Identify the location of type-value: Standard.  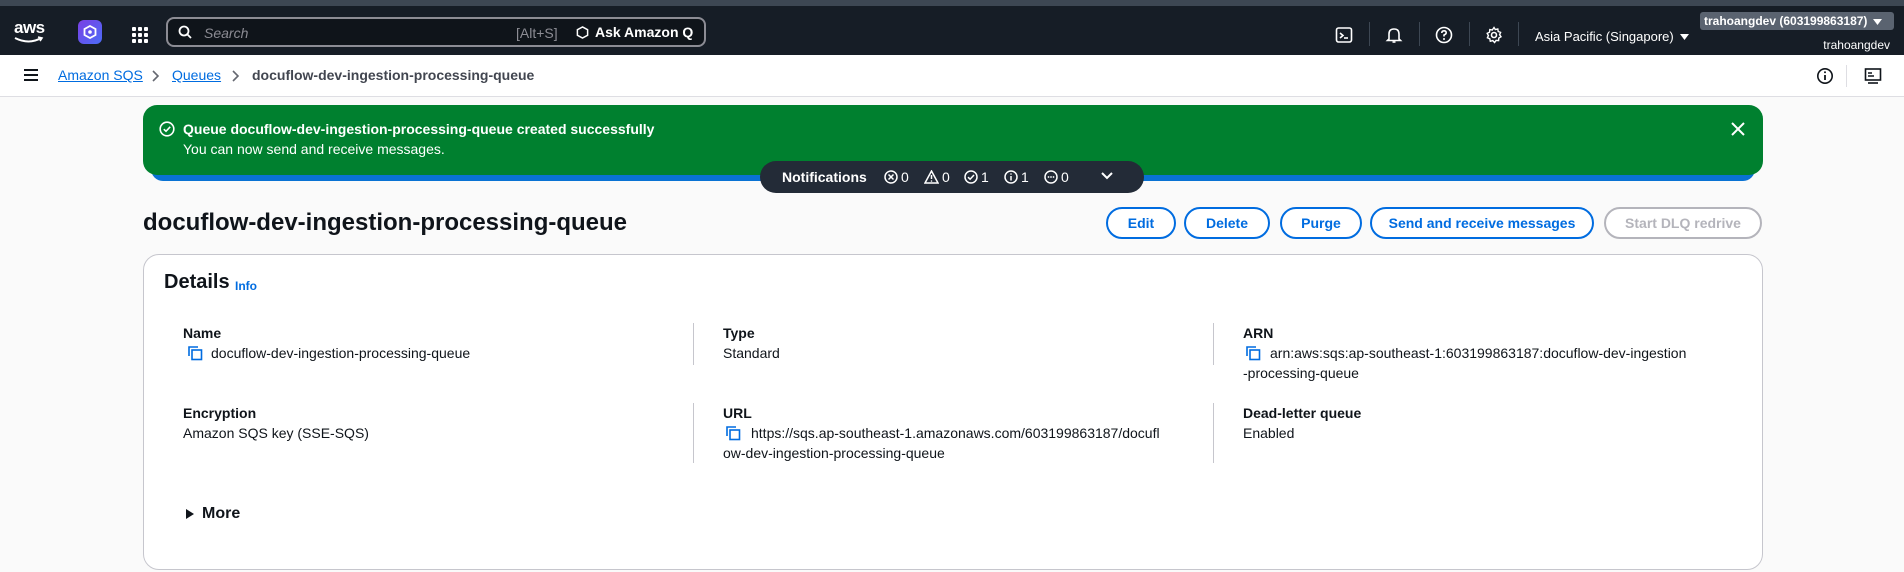
(751, 353).